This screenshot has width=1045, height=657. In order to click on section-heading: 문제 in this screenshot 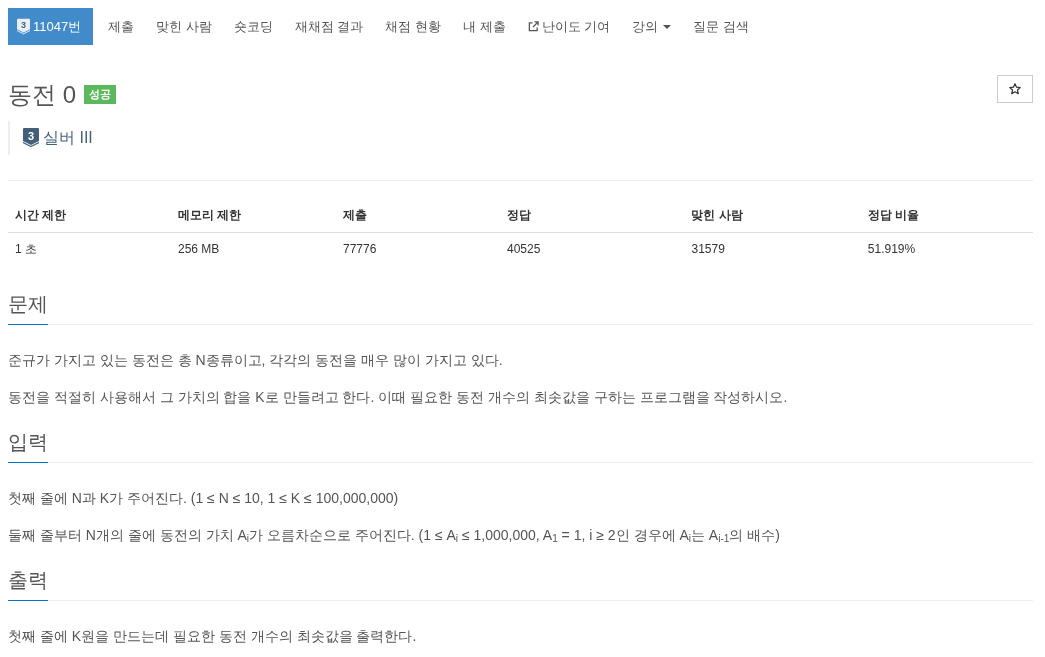, I will do `click(28, 308)`.